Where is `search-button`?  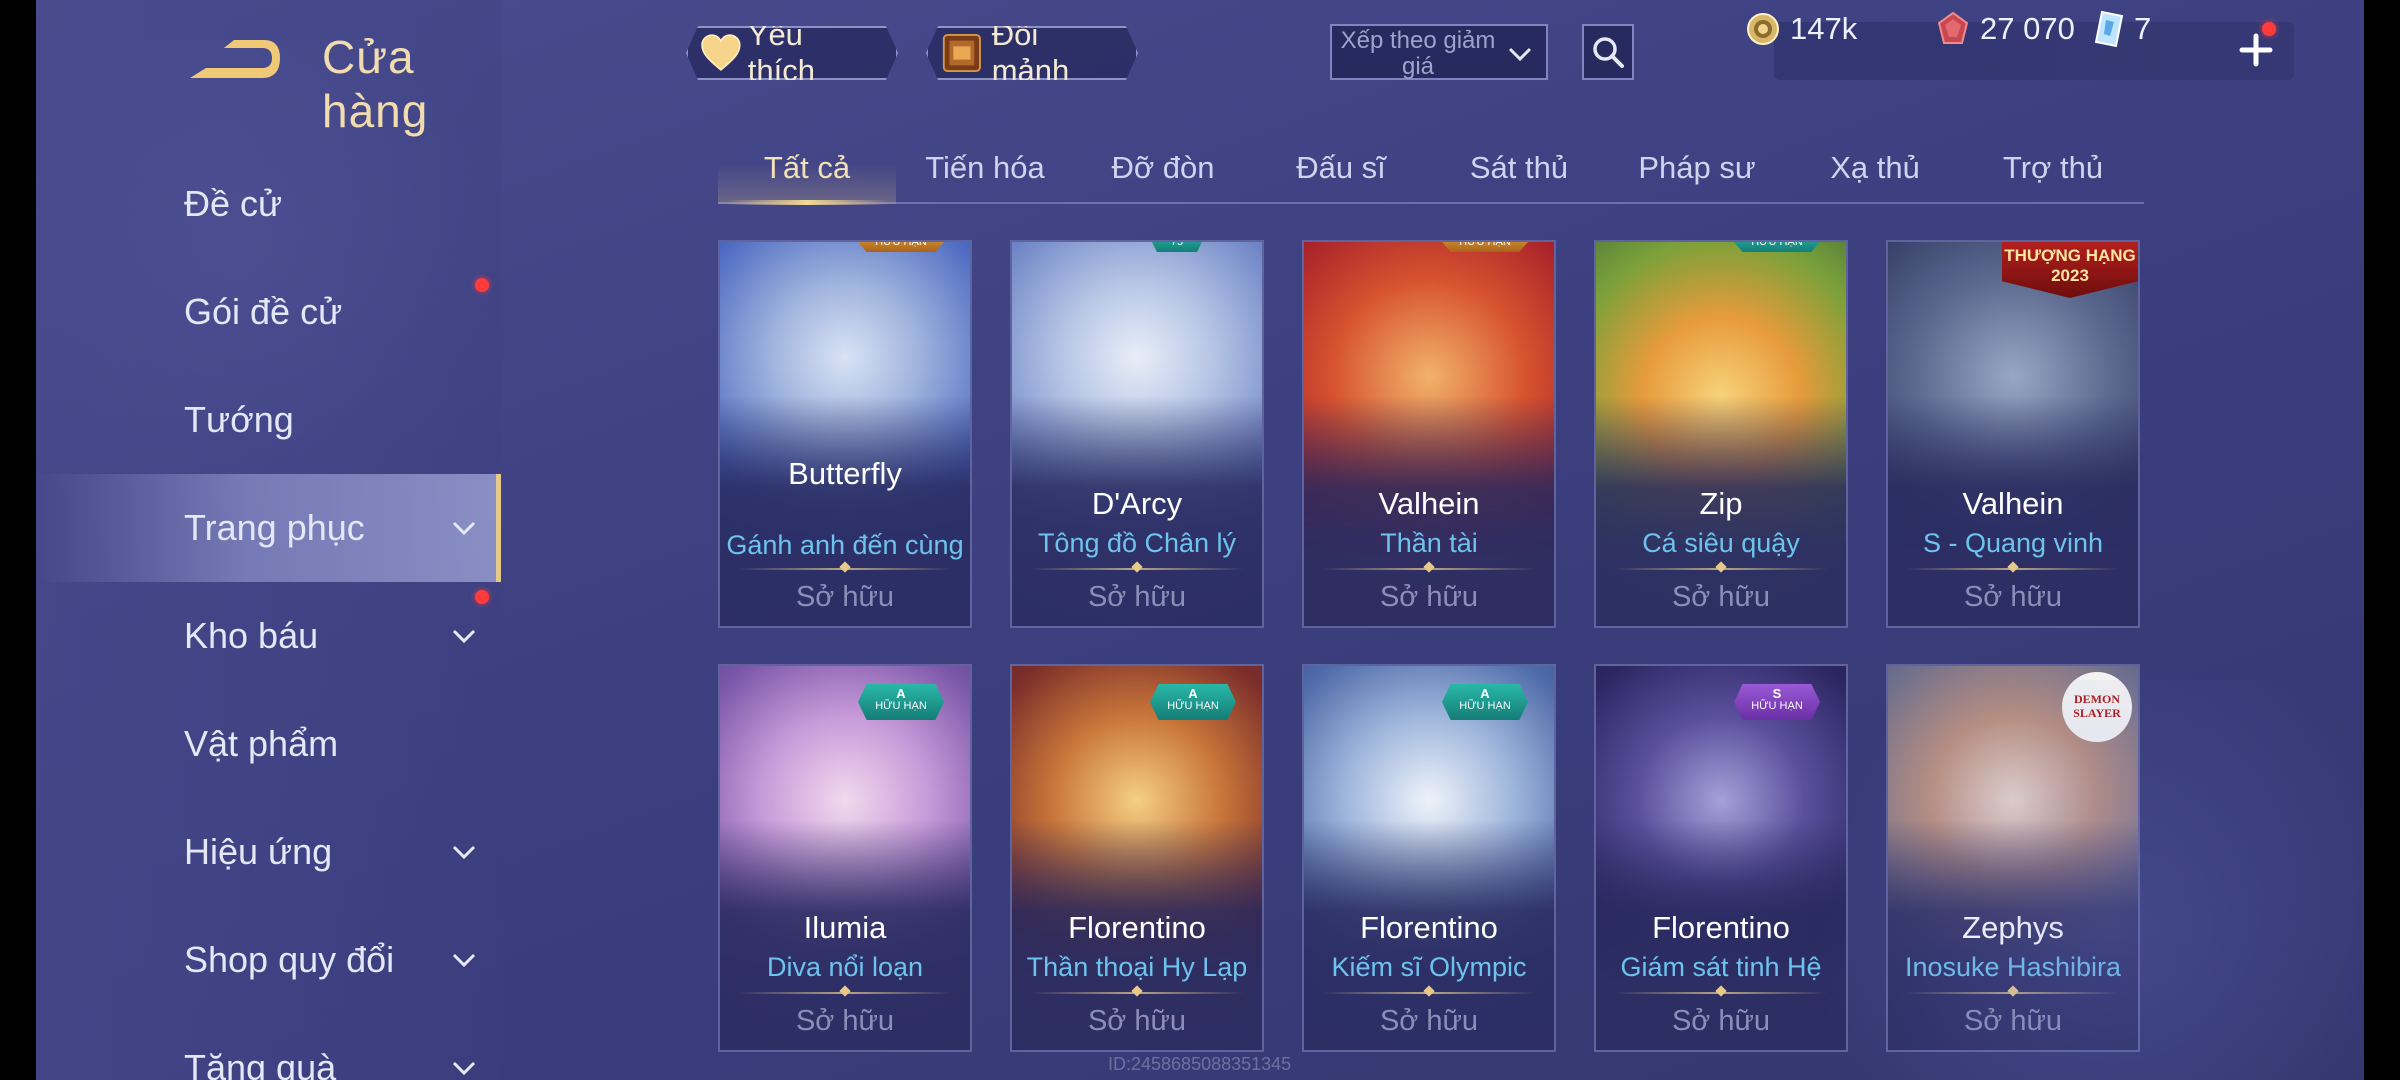
search-button is located at coordinates (1608, 52).